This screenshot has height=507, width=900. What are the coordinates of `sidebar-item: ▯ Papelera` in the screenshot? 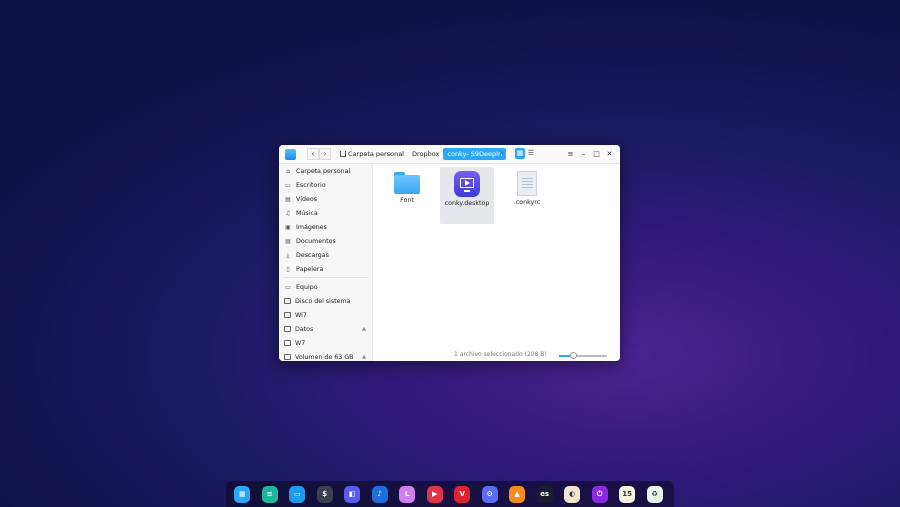 It's located at (325, 269).